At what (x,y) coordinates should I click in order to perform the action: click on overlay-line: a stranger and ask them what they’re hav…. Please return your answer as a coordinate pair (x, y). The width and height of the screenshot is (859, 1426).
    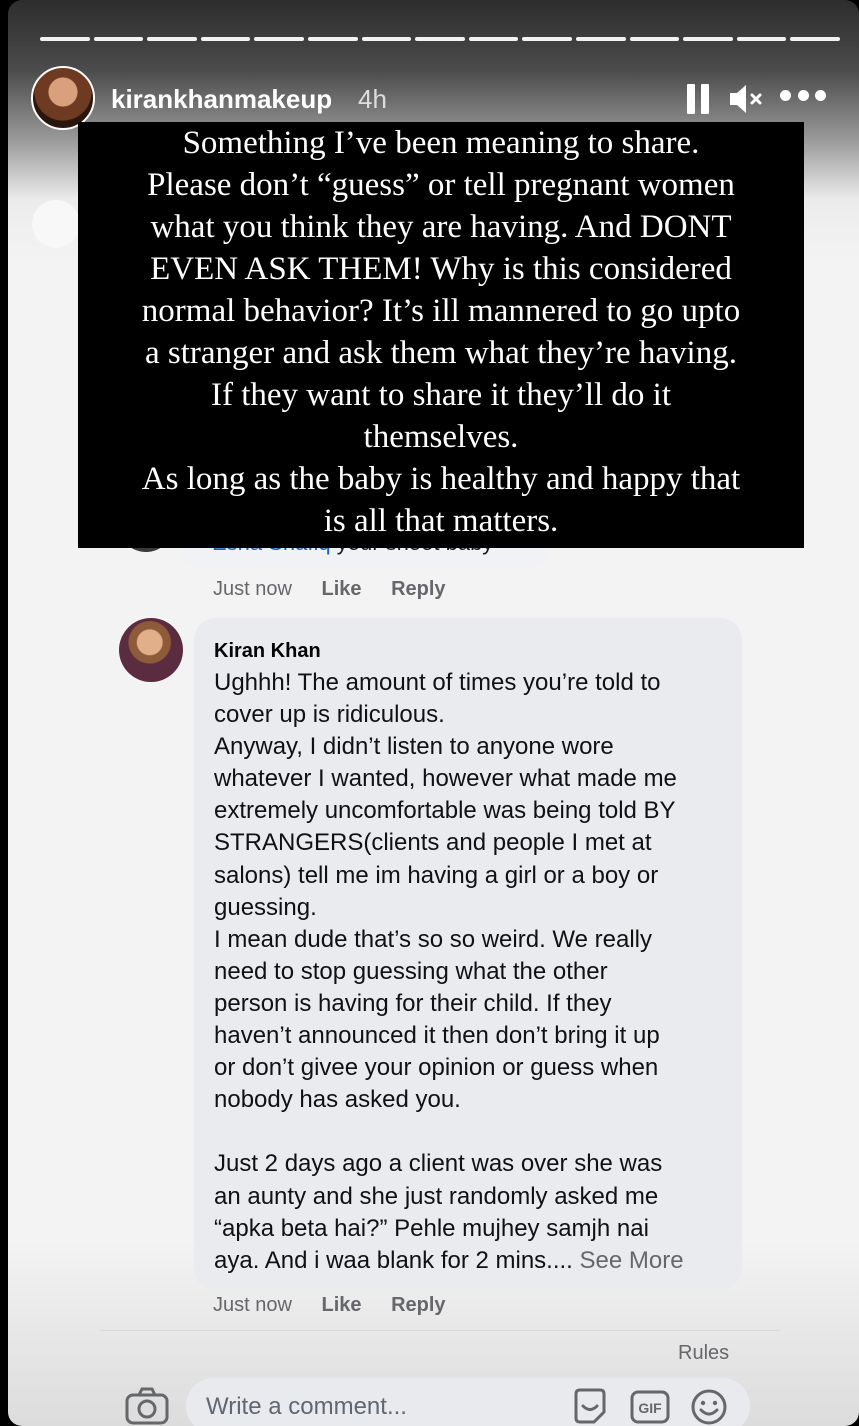
    Looking at the image, I should click on (441, 353).